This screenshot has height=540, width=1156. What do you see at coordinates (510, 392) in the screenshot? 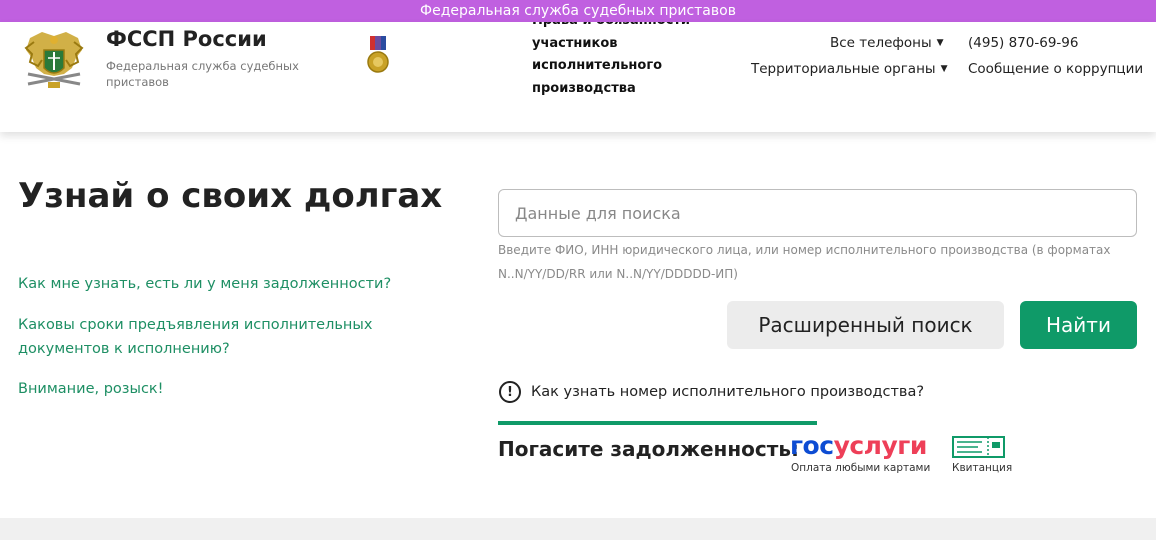
I see `exclamation-circle-icon: !` at bounding box center [510, 392].